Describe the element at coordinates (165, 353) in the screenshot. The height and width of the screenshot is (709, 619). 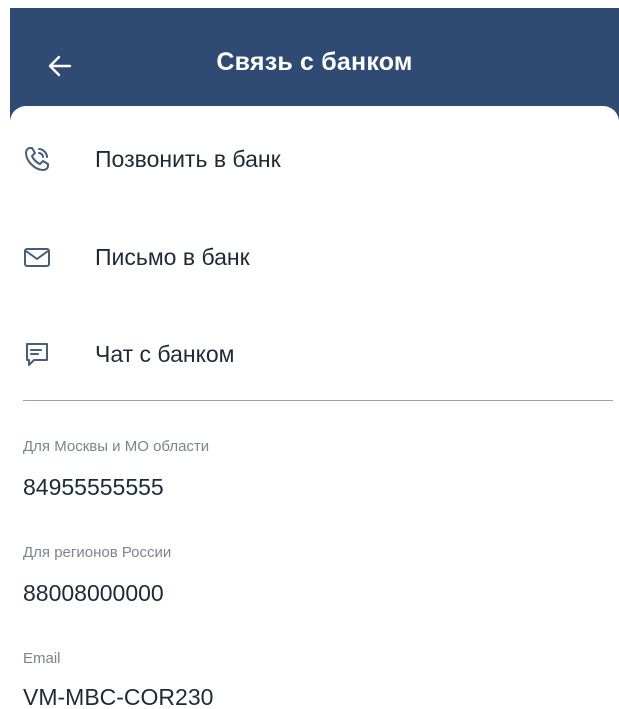
I see `chat-bank-label: Чат с банком` at that location.